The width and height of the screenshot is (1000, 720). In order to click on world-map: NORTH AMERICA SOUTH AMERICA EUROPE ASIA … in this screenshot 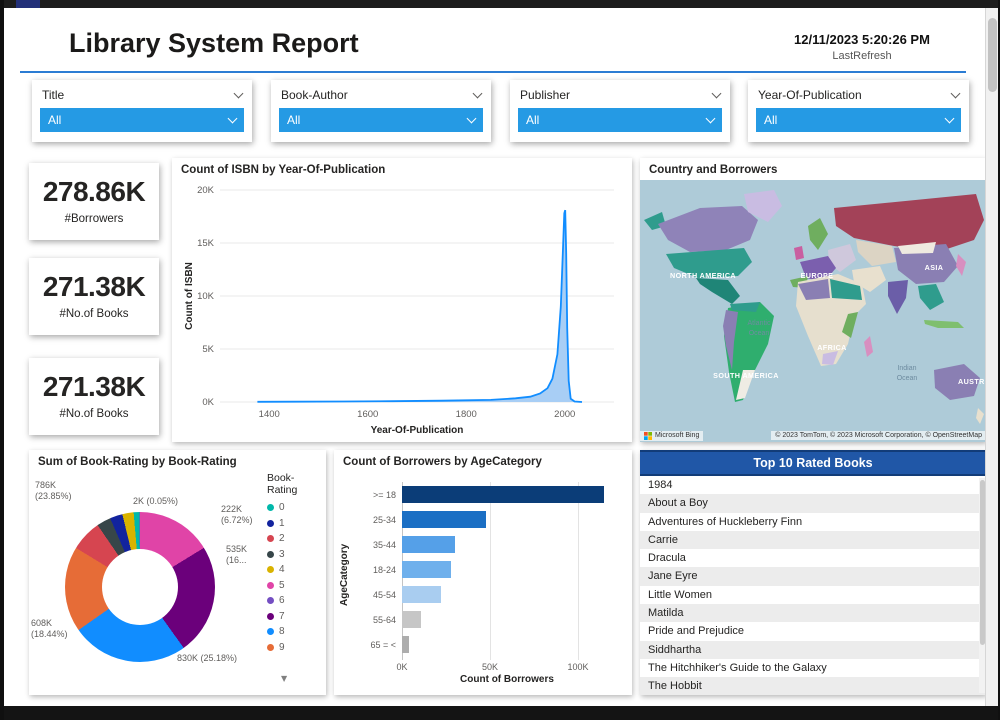, I will do `click(813, 311)`.